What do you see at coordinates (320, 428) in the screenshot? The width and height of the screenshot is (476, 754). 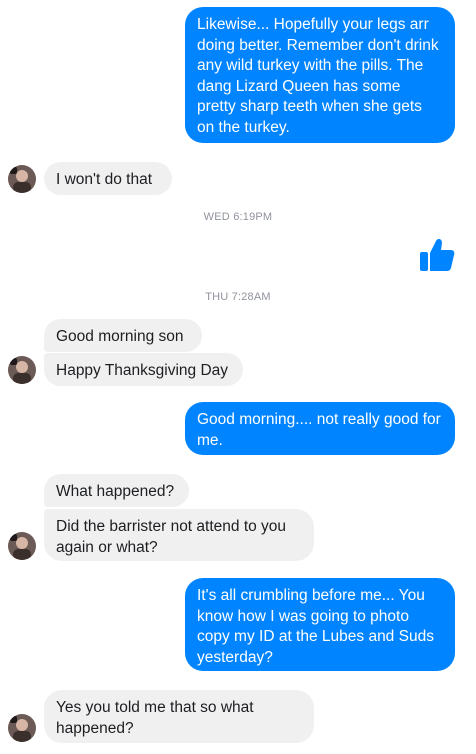 I see `outgoing-message: Good morning.... not really good for me.` at bounding box center [320, 428].